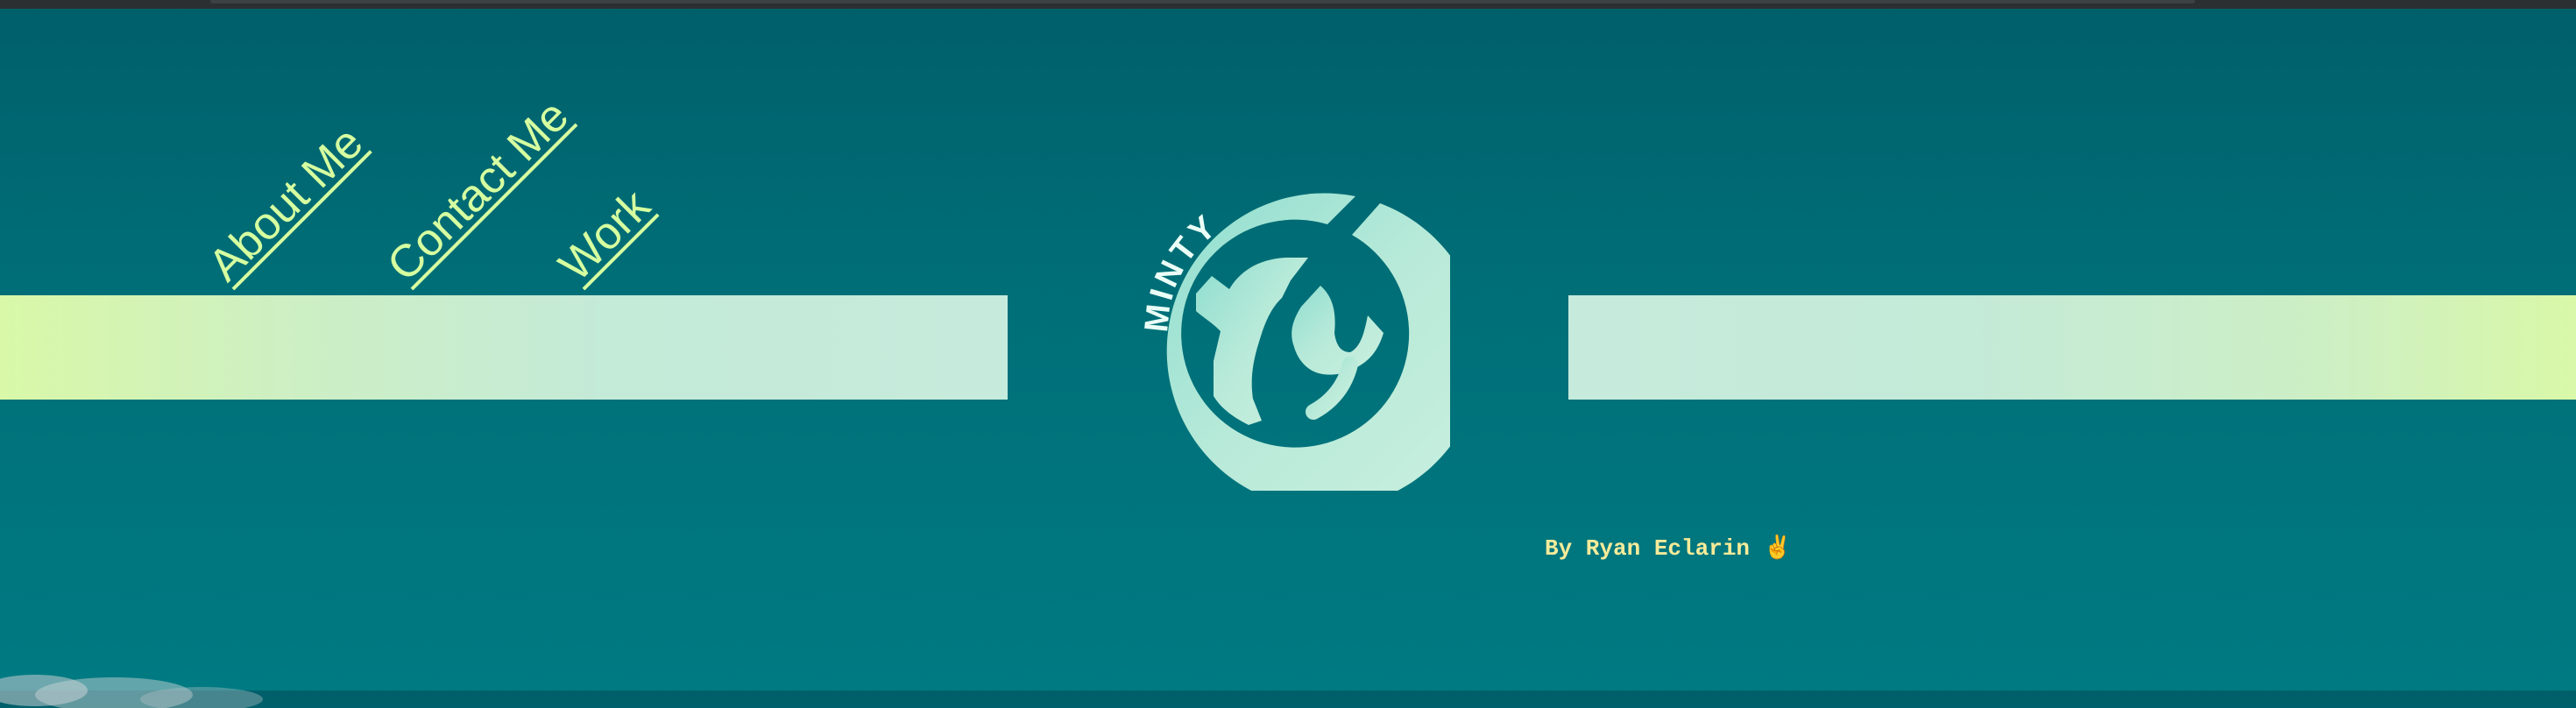 The width and height of the screenshot is (2576, 708). What do you see at coordinates (504, 347) in the screenshot?
I see `left-accent-band` at bounding box center [504, 347].